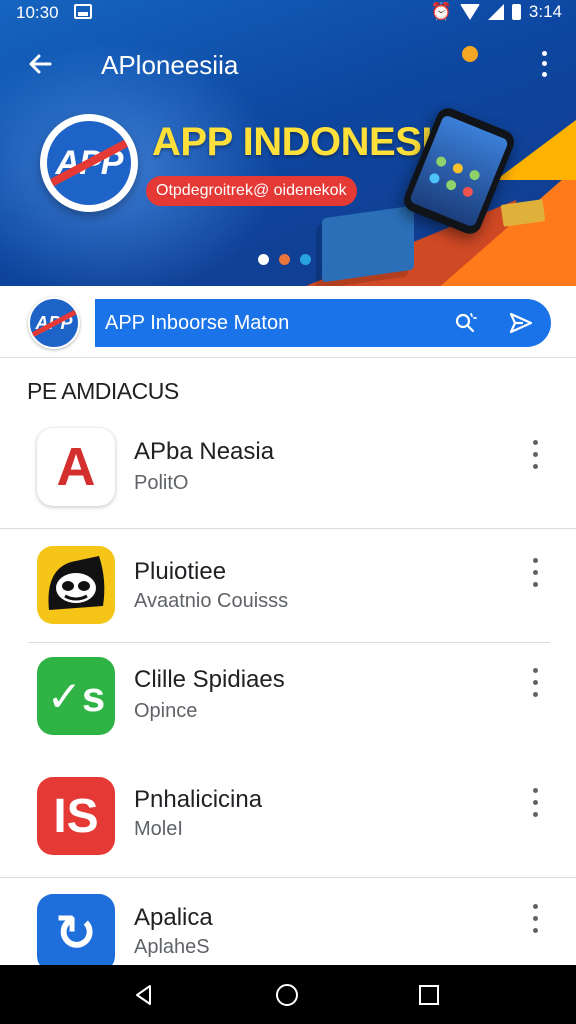 The image size is (576, 1024). Describe the element at coordinates (170, 65) in the screenshot. I see `page-title: APloneesiia` at that location.